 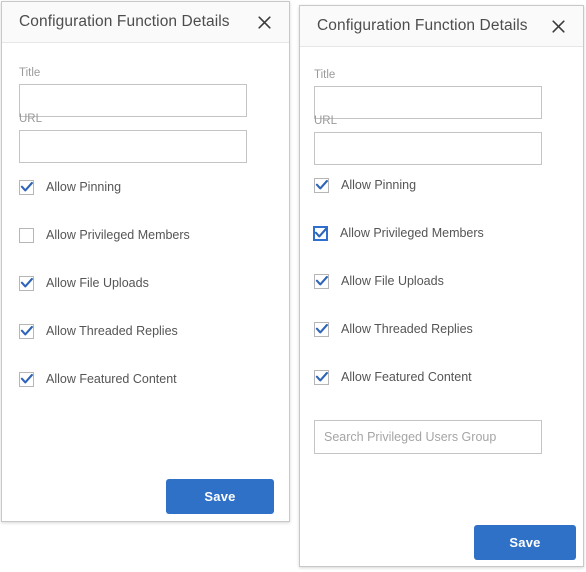 I want to click on dialog-title-right: Configuration Function Details, so click(x=422, y=25).